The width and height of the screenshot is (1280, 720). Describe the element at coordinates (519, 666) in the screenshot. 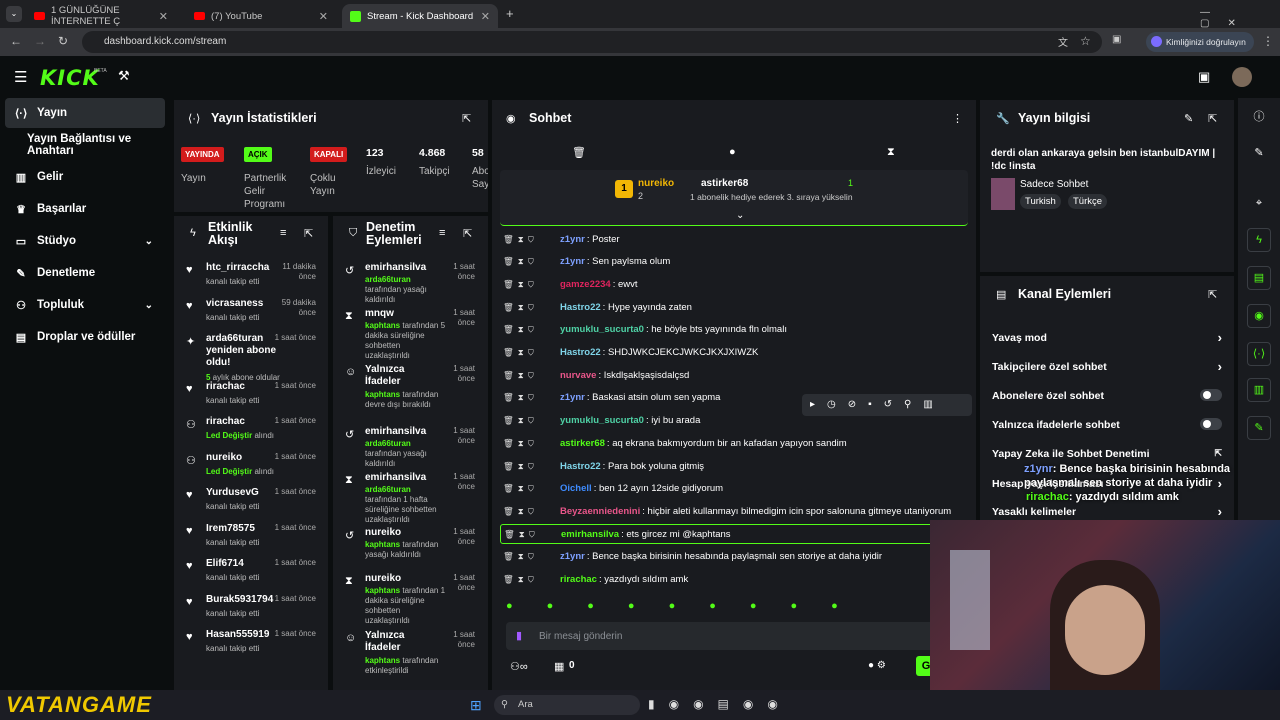

I see `people-icon: ⚇∞` at that location.